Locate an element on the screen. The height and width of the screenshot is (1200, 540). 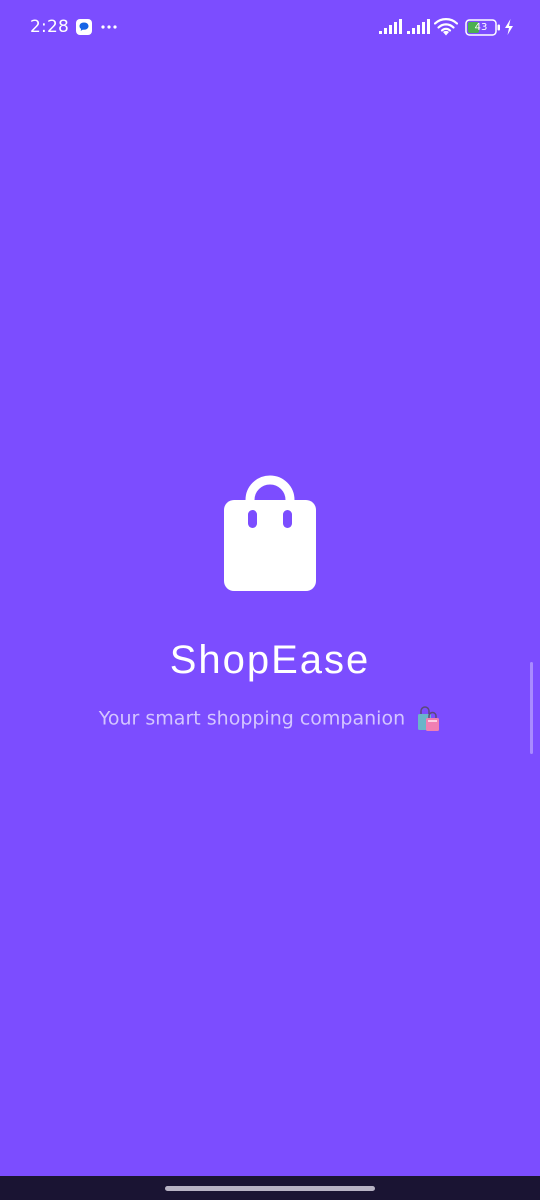
tagline: Your smart shopping companion is located at coordinates (270, 718).